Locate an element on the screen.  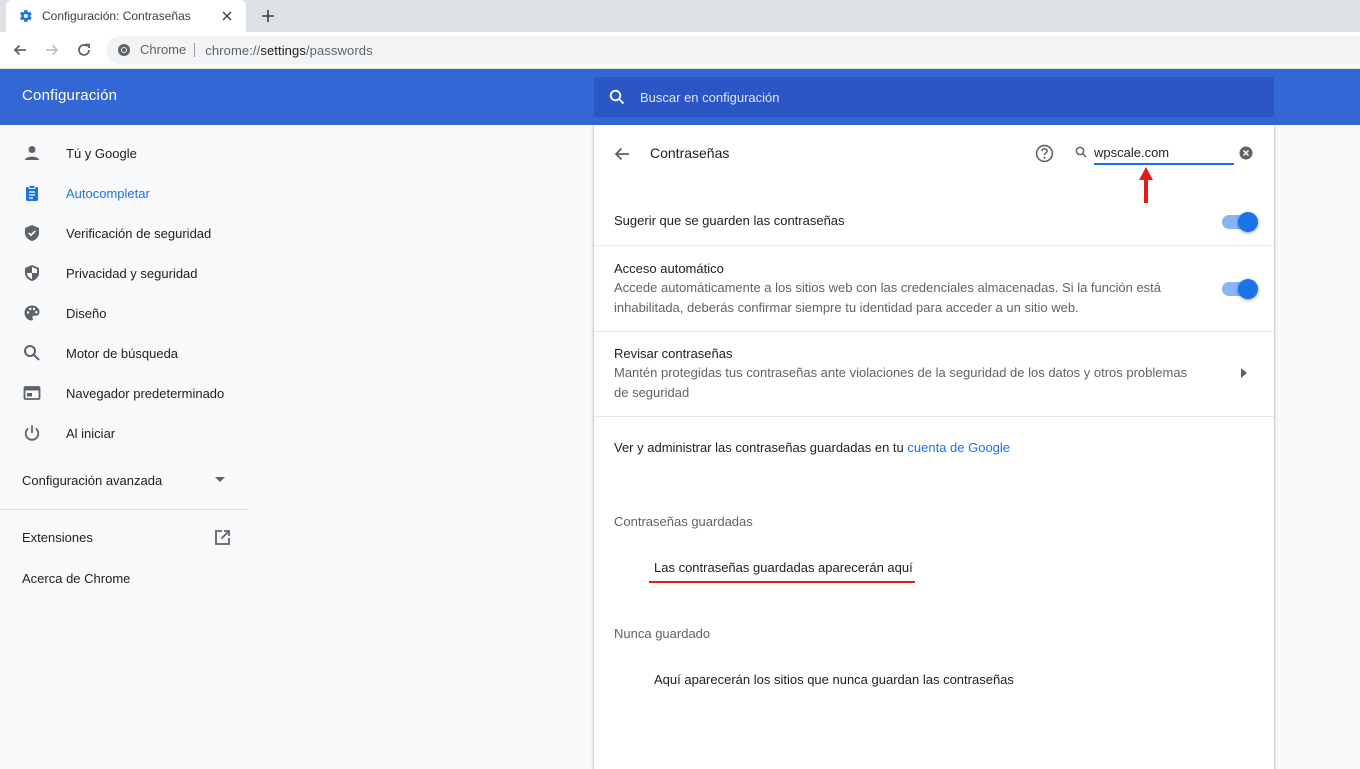
browser-toolbar: Chrome chrome://settings/passwords is located at coordinates (680, 50).